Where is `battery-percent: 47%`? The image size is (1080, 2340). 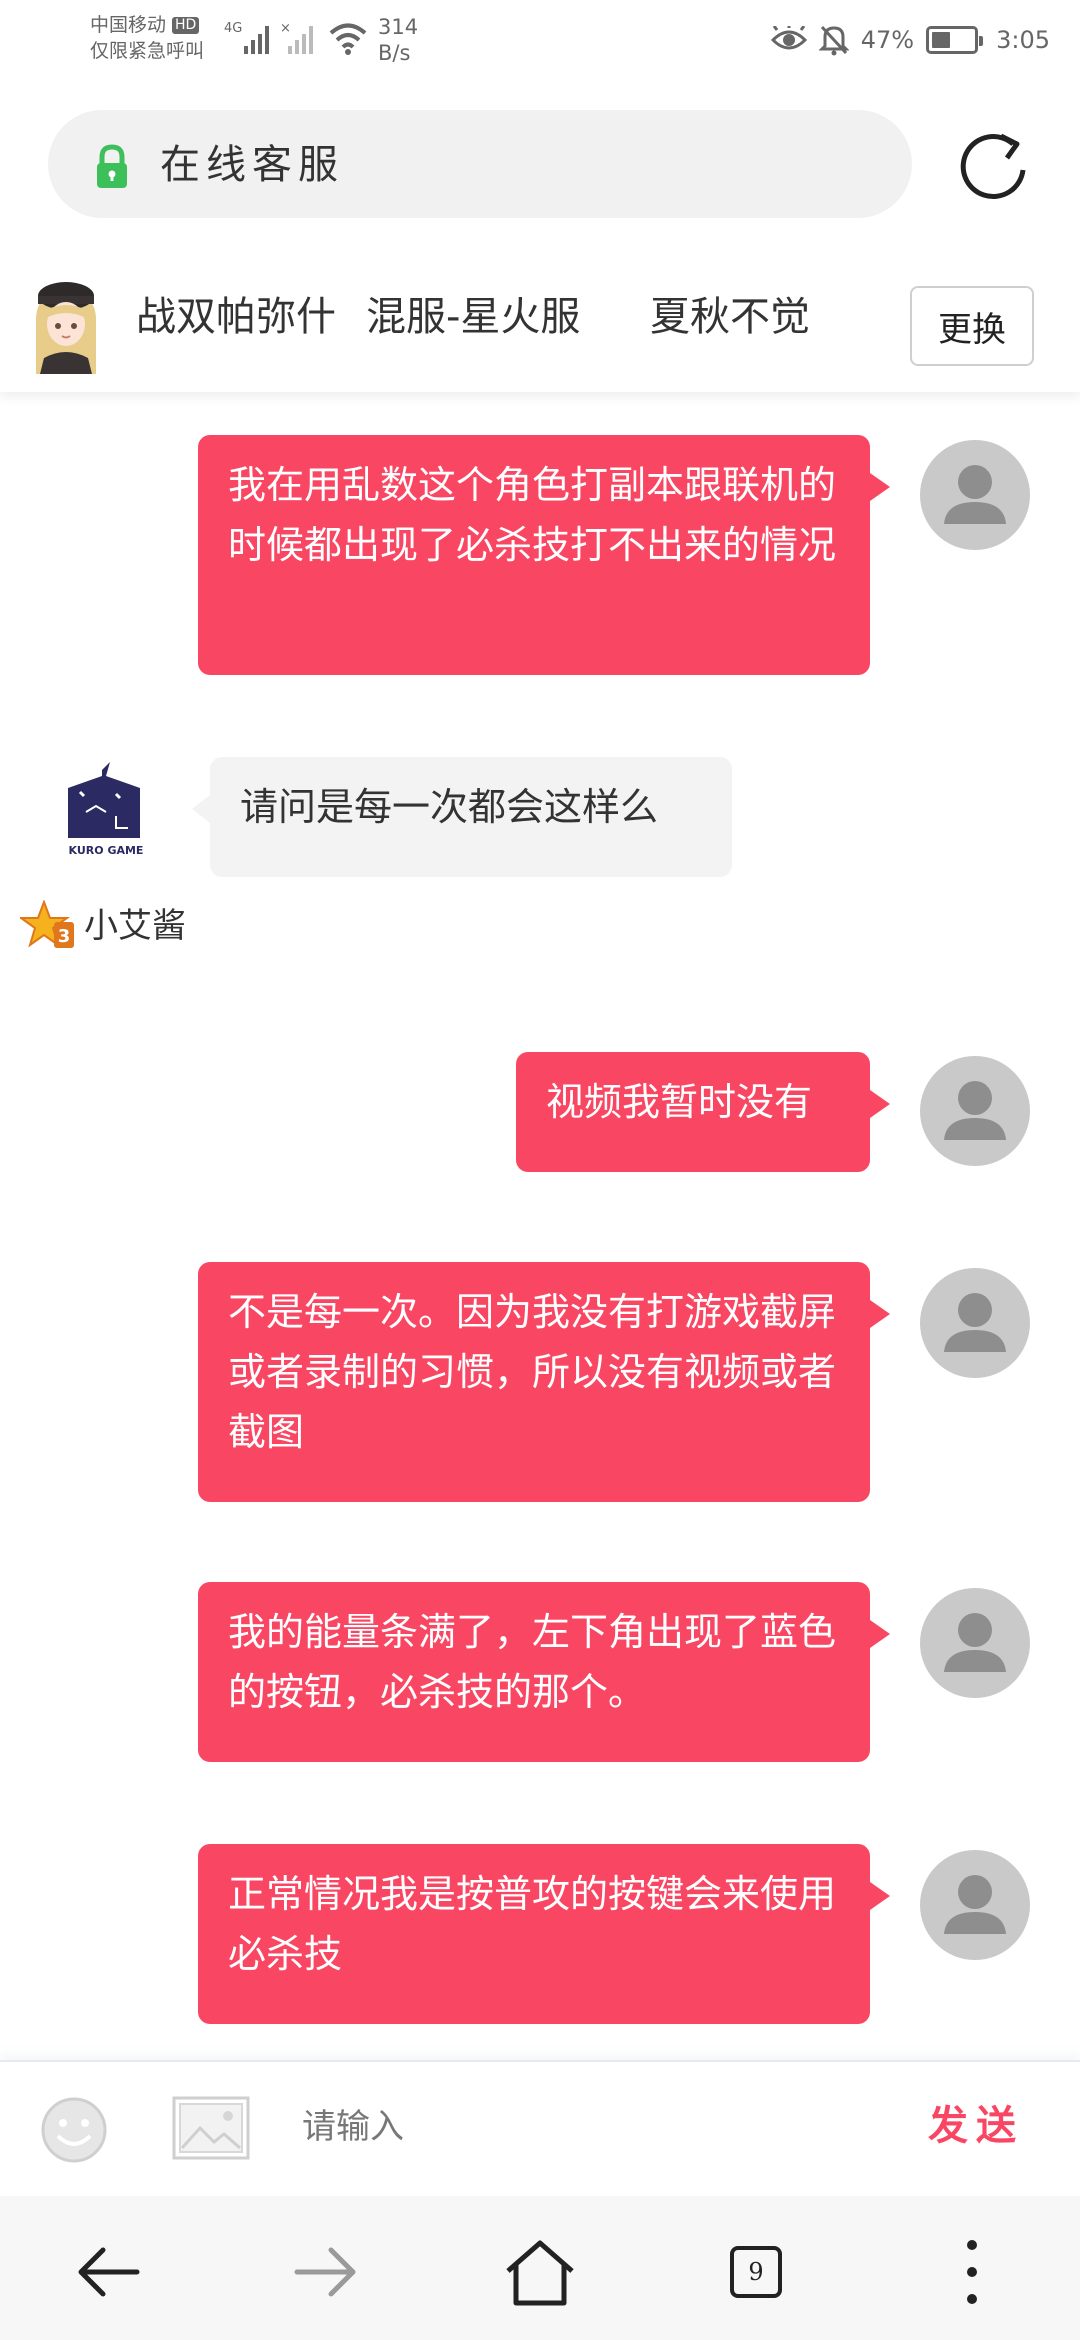
battery-percent: 47% is located at coordinates (887, 40).